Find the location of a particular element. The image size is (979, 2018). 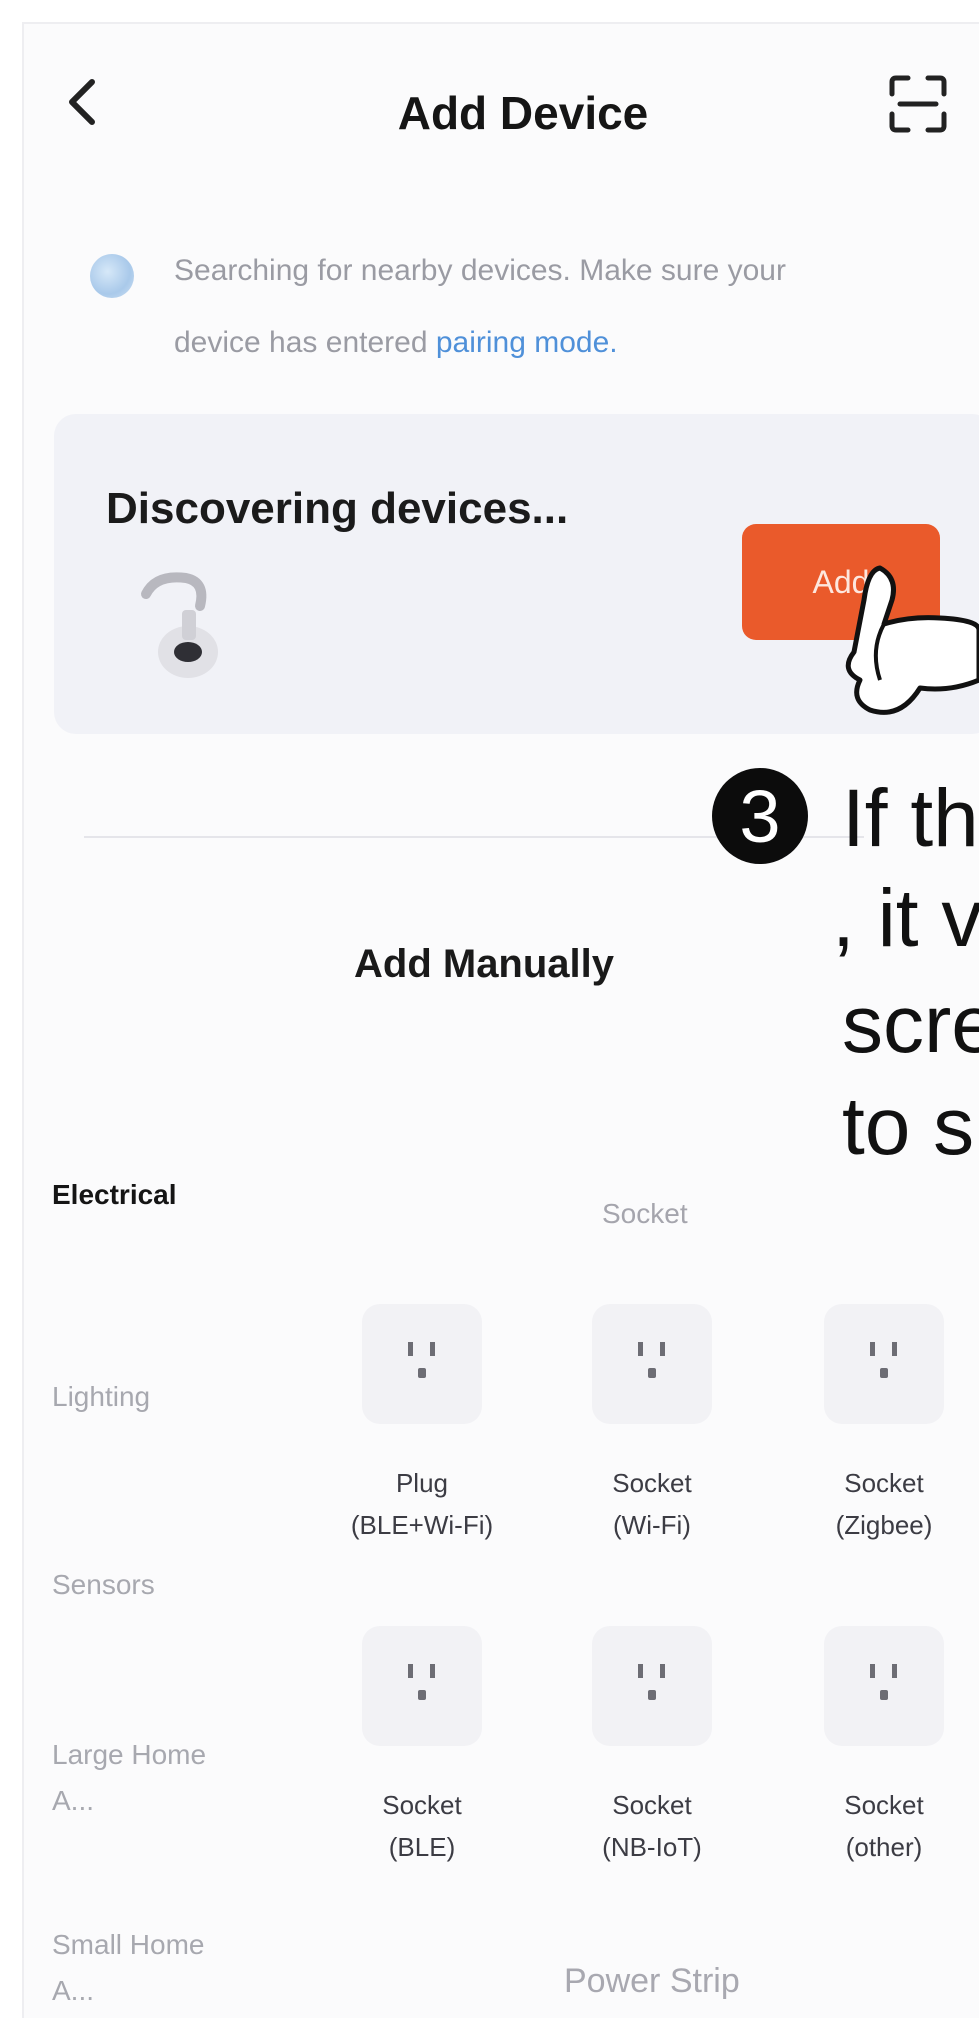

page-title: Add Device is located at coordinates (523, 113).